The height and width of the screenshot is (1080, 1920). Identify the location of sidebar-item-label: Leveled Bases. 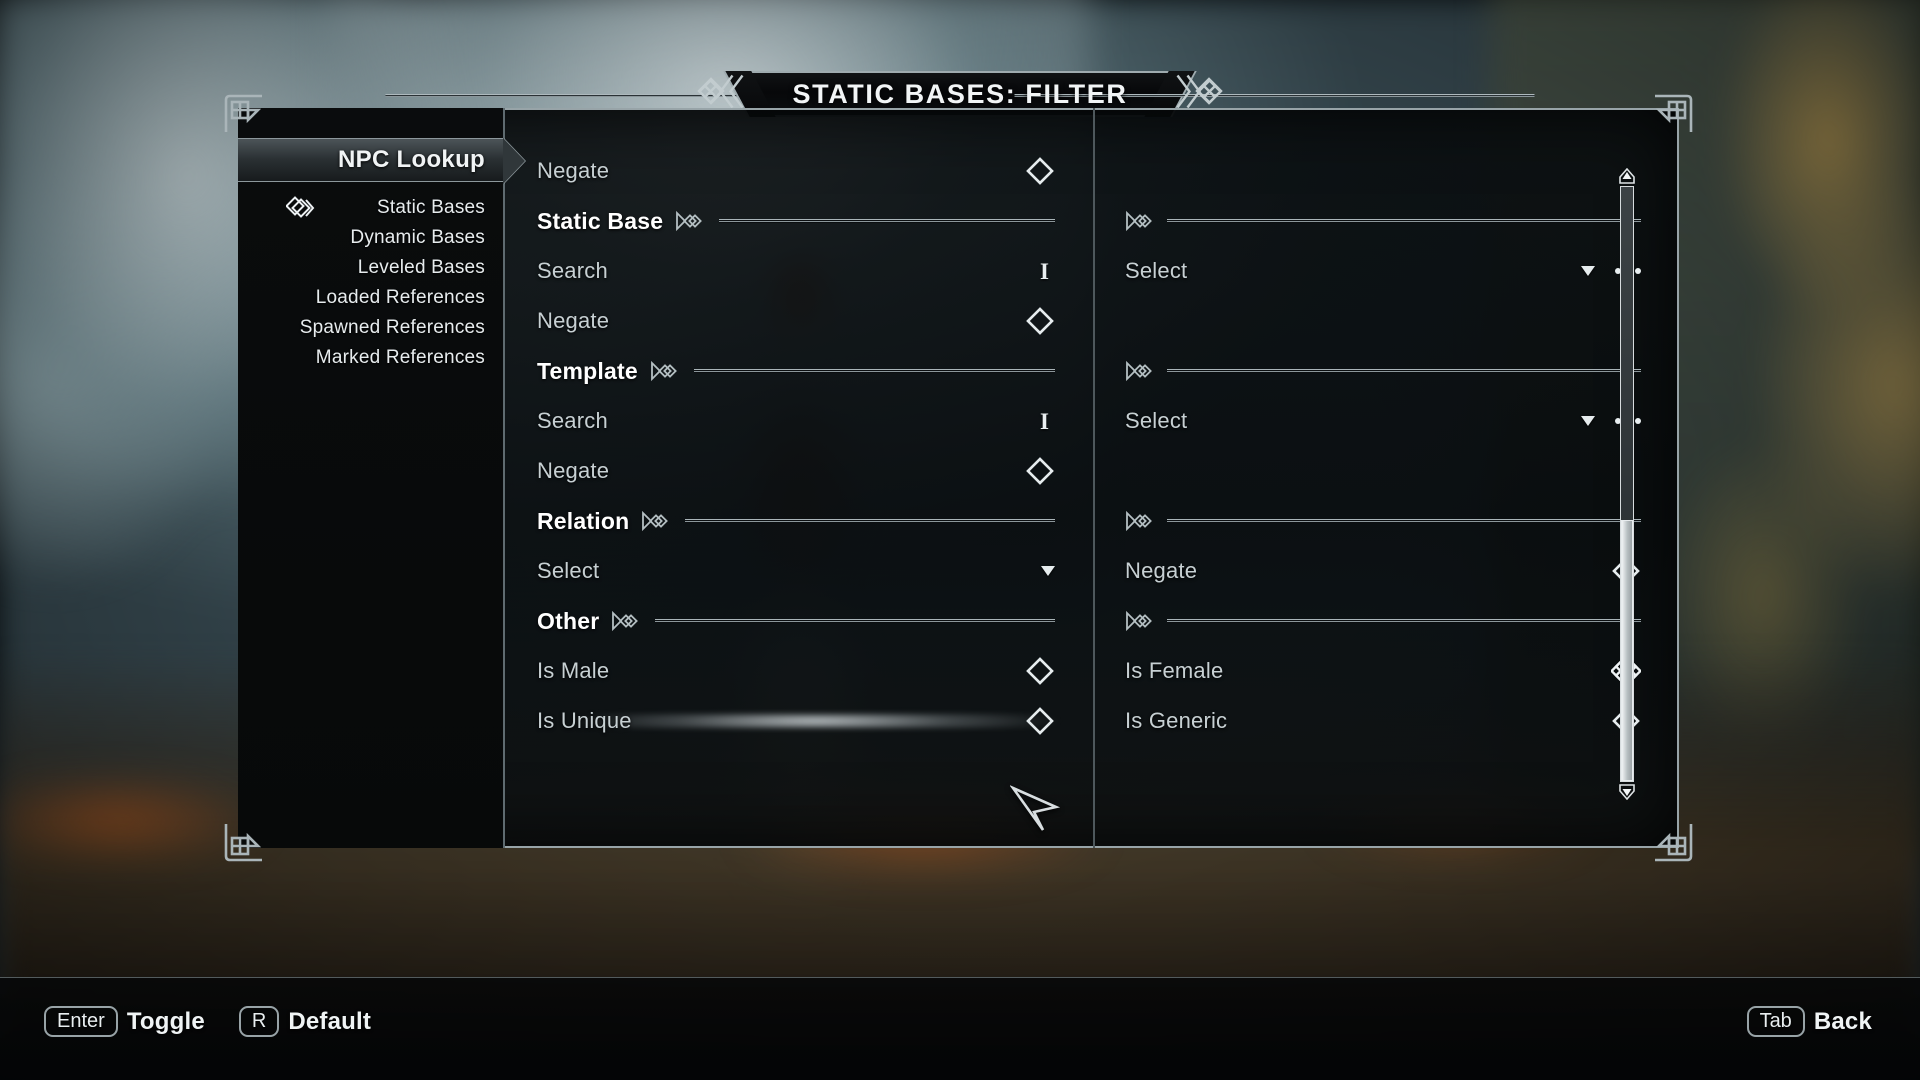
(421, 267).